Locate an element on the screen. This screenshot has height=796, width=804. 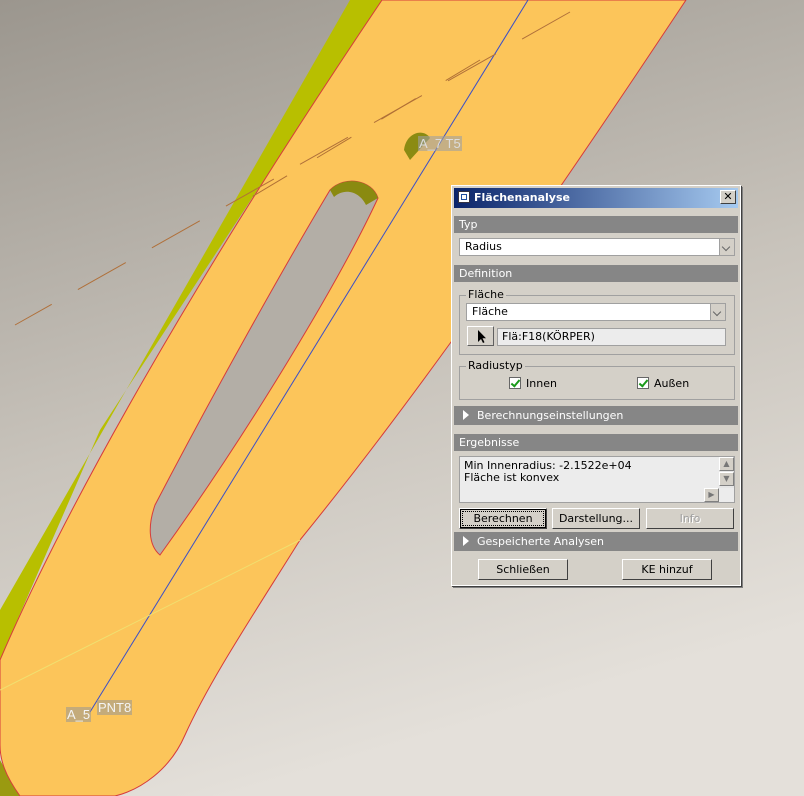
section-gespeicherte-analysen: Gespeicherte Analysen is located at coordinates (596, 541).